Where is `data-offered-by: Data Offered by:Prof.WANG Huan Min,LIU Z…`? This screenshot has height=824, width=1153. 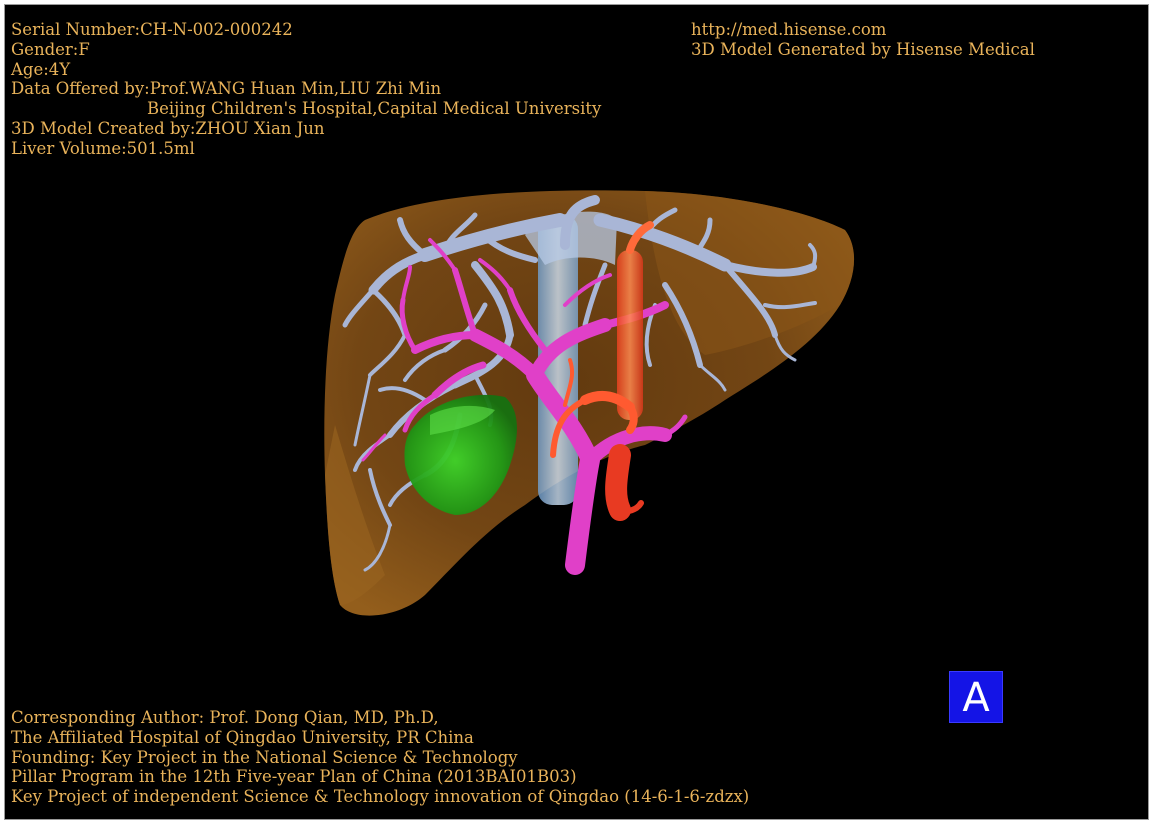
data-offered-by: Data Offered by:Prof.WANG Huan Min,LIU Z… is located at coordinates (226, 89).